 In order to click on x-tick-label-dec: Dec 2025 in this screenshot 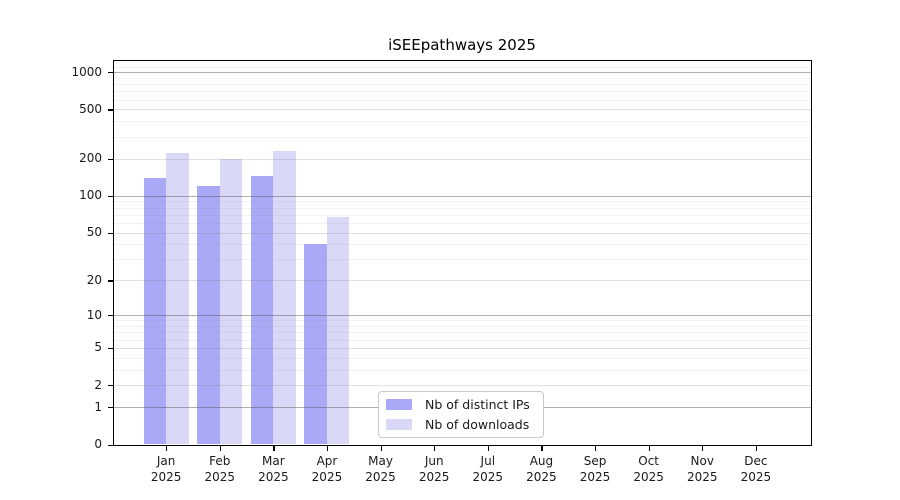, I will do `click(756, 469)`.